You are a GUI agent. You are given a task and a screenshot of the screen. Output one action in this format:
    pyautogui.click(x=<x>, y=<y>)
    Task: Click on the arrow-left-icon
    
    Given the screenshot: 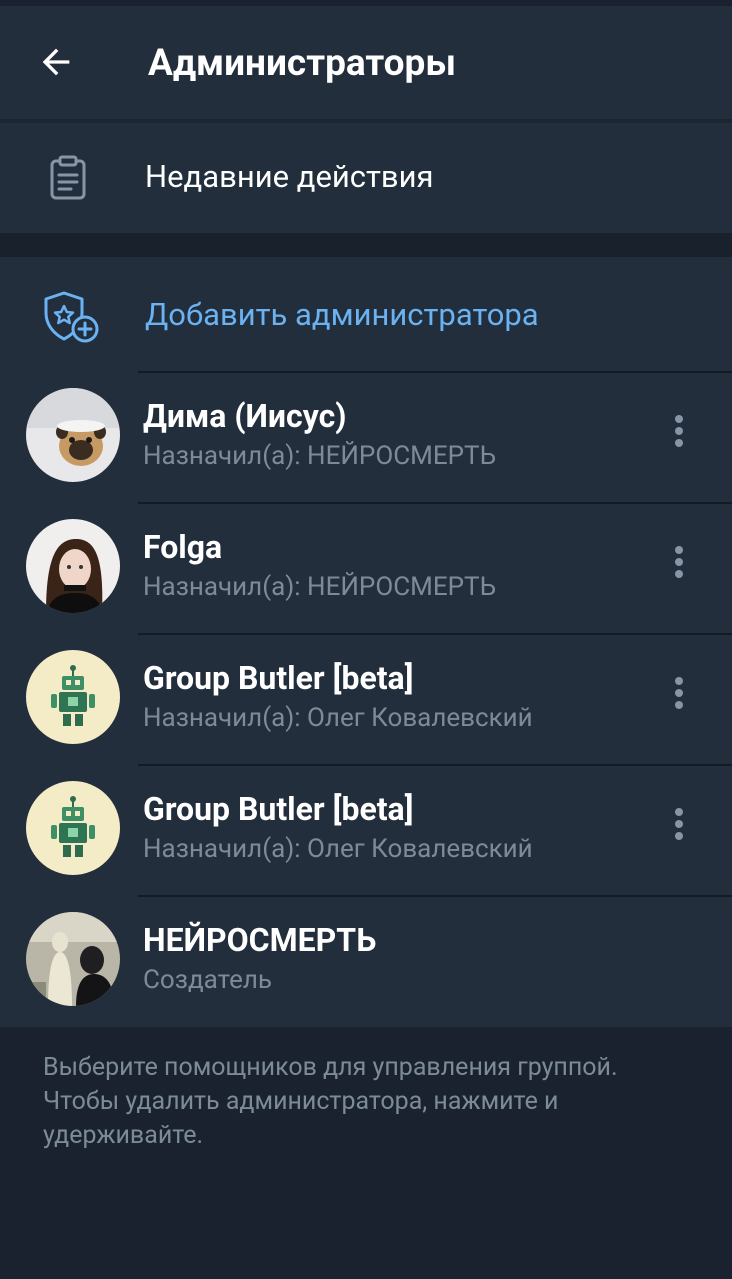 What is the action you would take?
    pyautogui.click(x=56, y=64)
    